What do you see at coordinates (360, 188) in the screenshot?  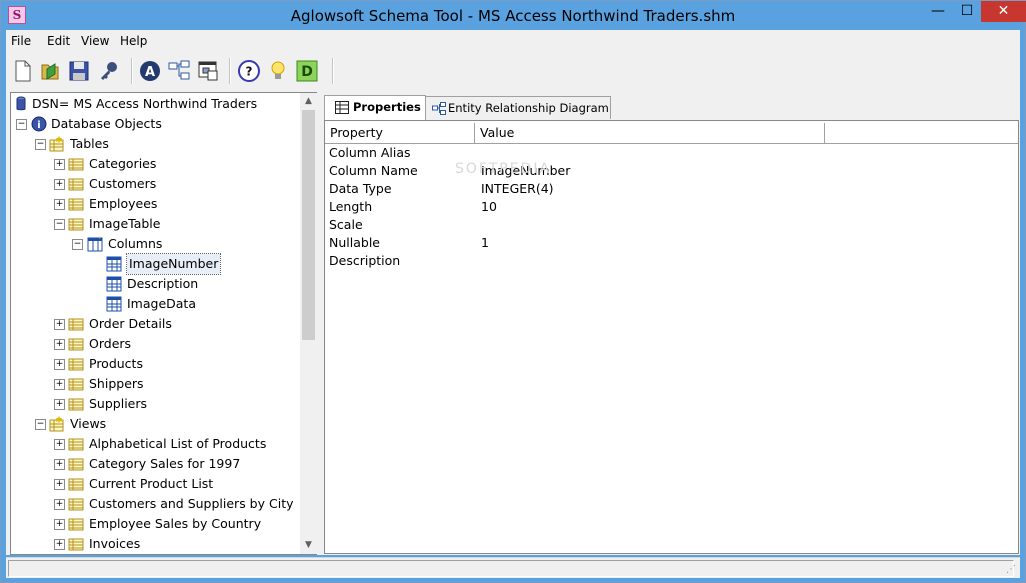 I see `grid-cell-property: Data Type` at bounding box center [360, 188].